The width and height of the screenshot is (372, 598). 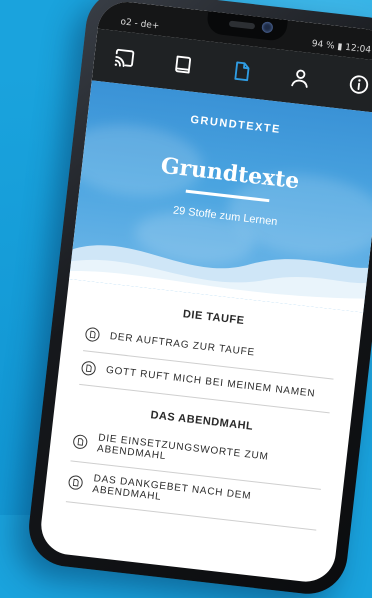 I want to click on nav-info-button, so click(x=355, y=85).